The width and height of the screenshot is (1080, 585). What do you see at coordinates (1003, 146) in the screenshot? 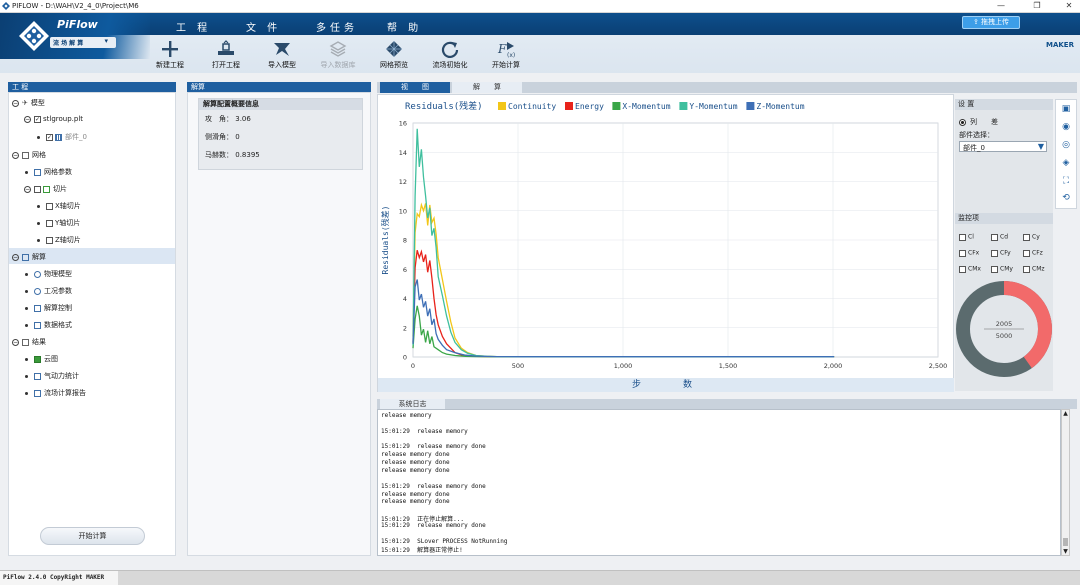
I see `part-select-dropdown: 部件_0 ▼` at bounding box center [1003, 146].